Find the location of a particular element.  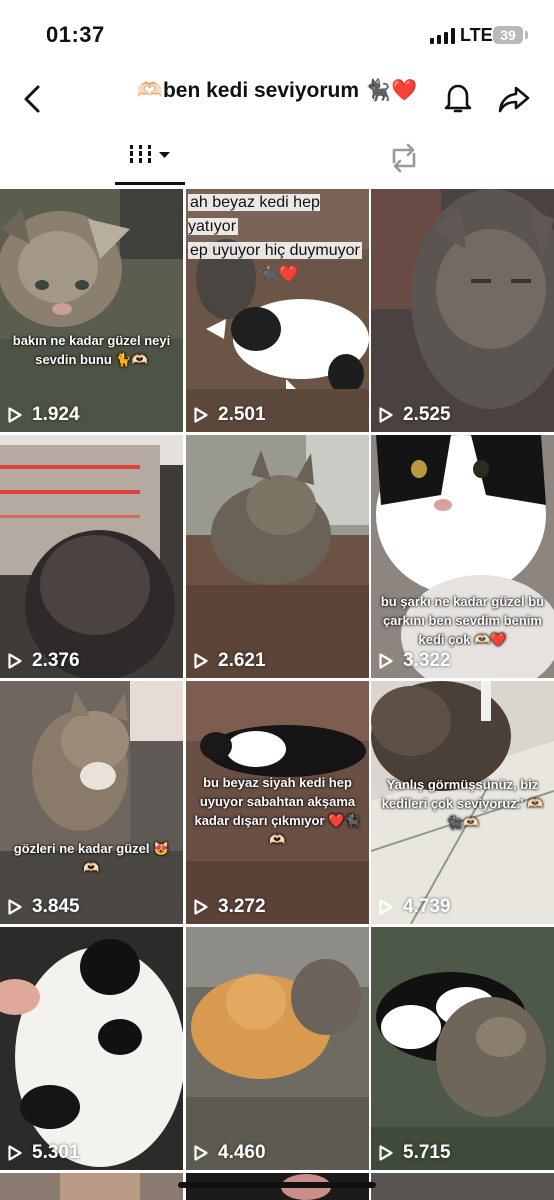

view-count-value: 3.272 is located at coordinates (242, 906).